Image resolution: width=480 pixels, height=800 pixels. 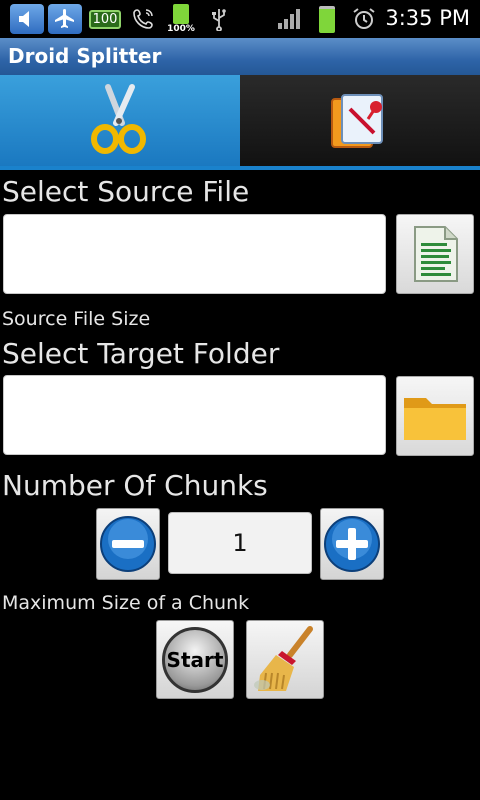 I want to click on battery-icon, so click(x=327, y=19).